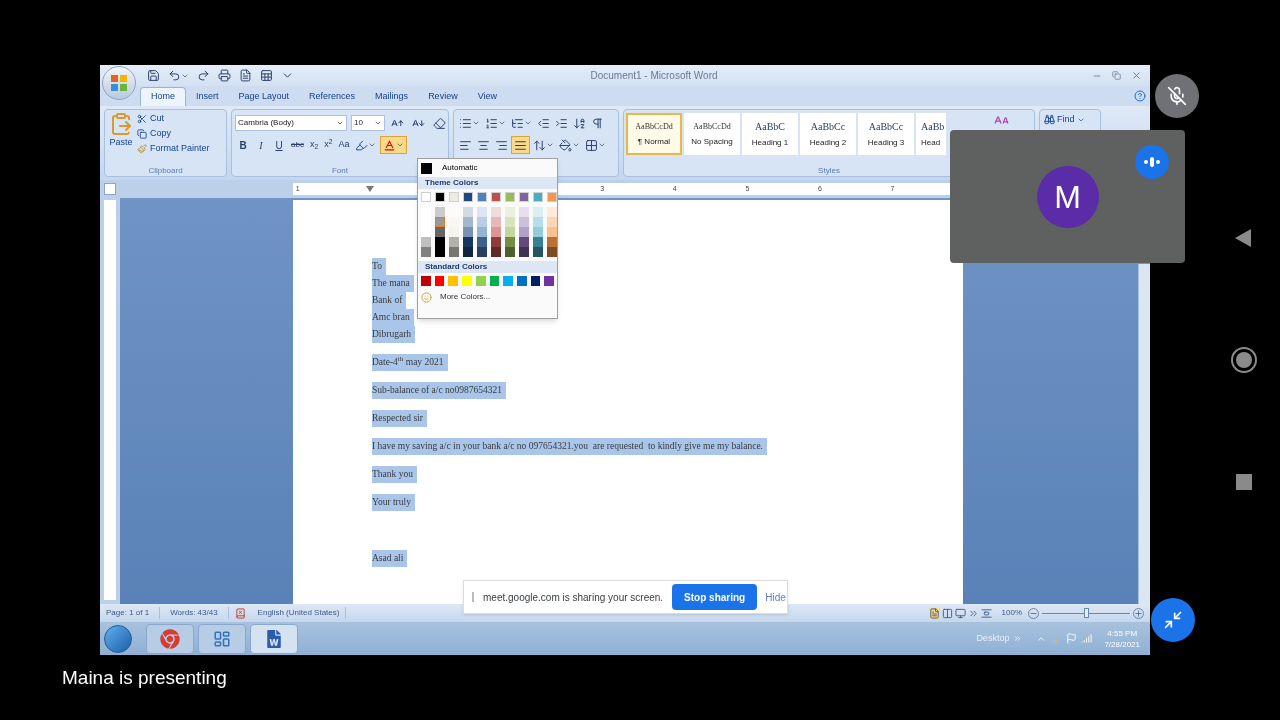  I want to click on style-gallery-item: AaBbC Heading 1, so click(770, 134).